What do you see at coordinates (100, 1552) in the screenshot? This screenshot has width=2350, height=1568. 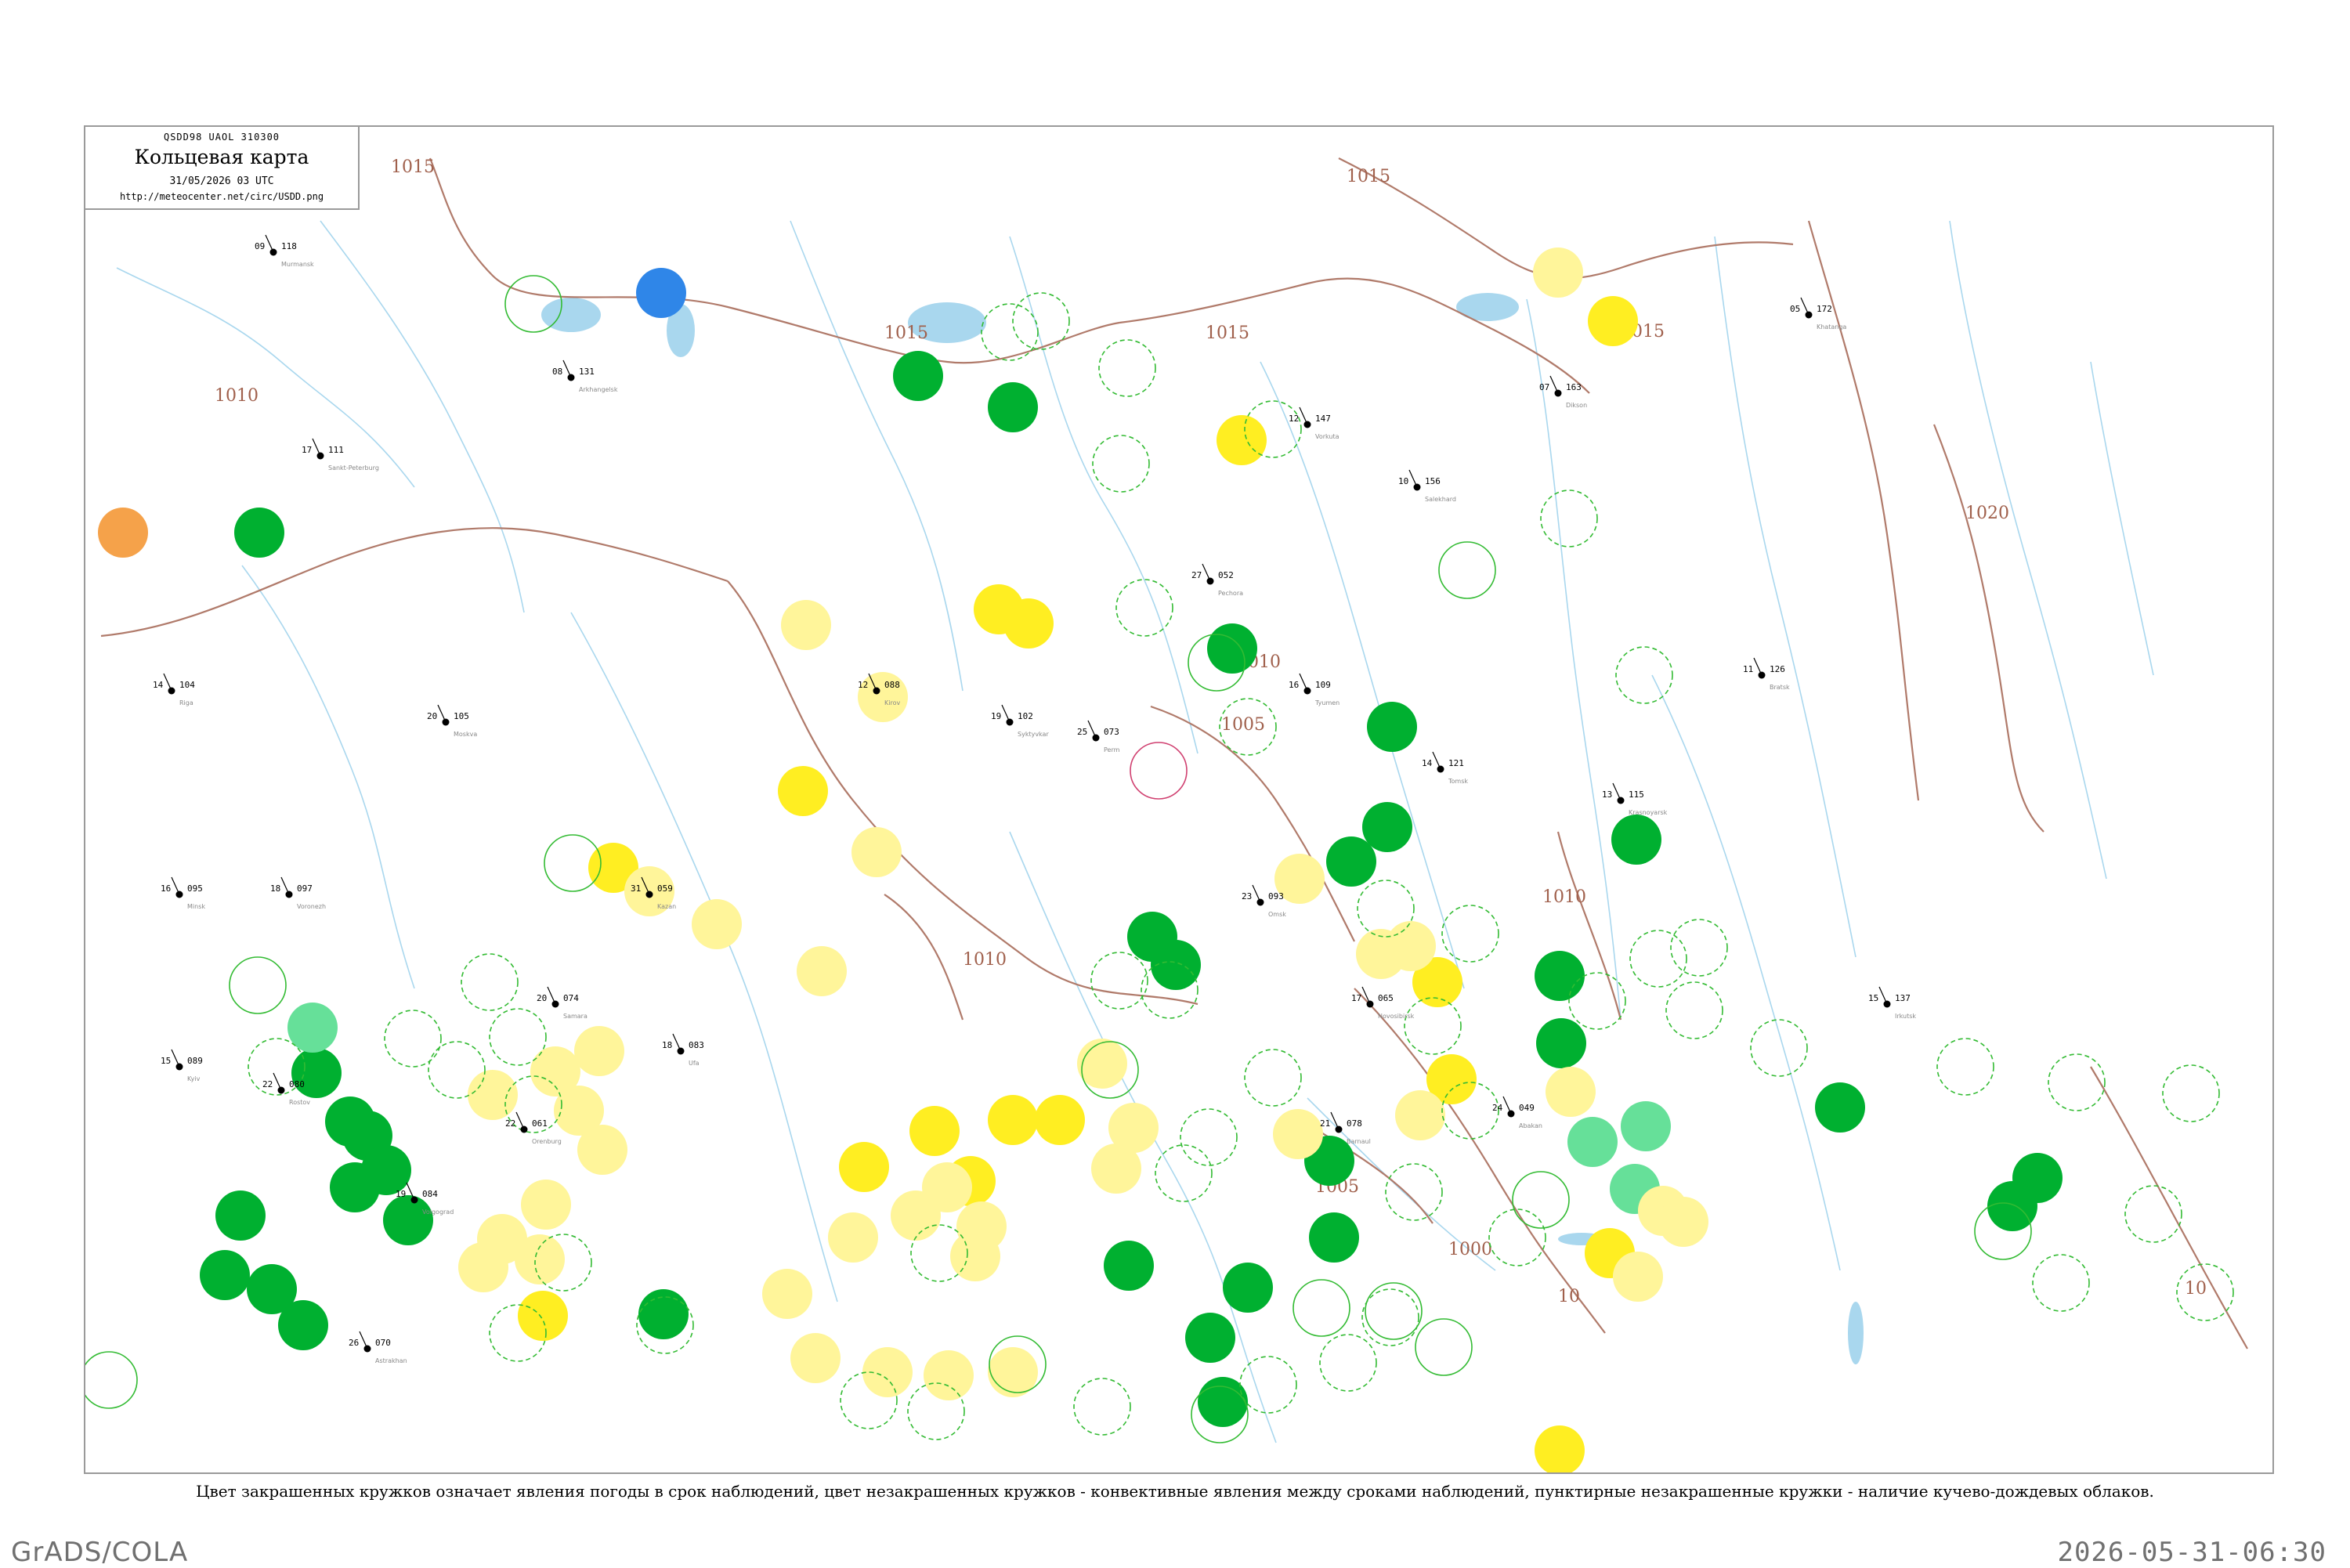 I see `footer-software: GrADS/COLA` at bounding box center [100, 1552].